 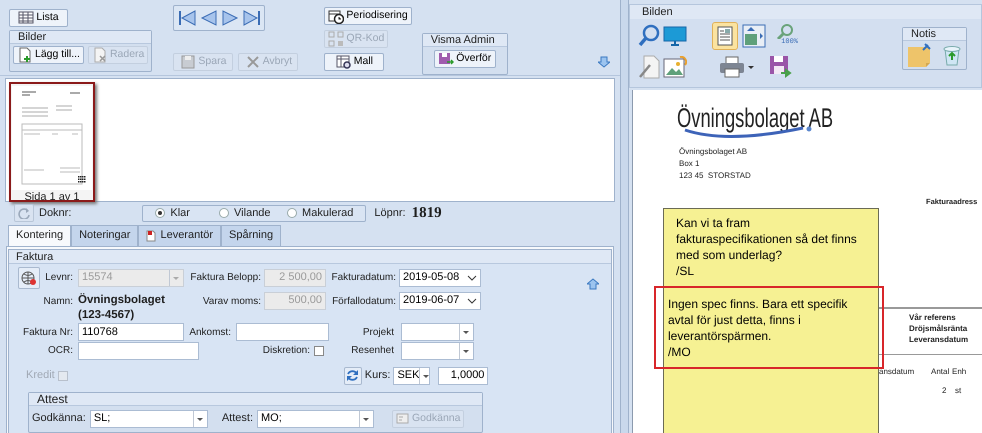 I want to click on page-caption: Sida 1 av 1, so click(x=52, y=197).